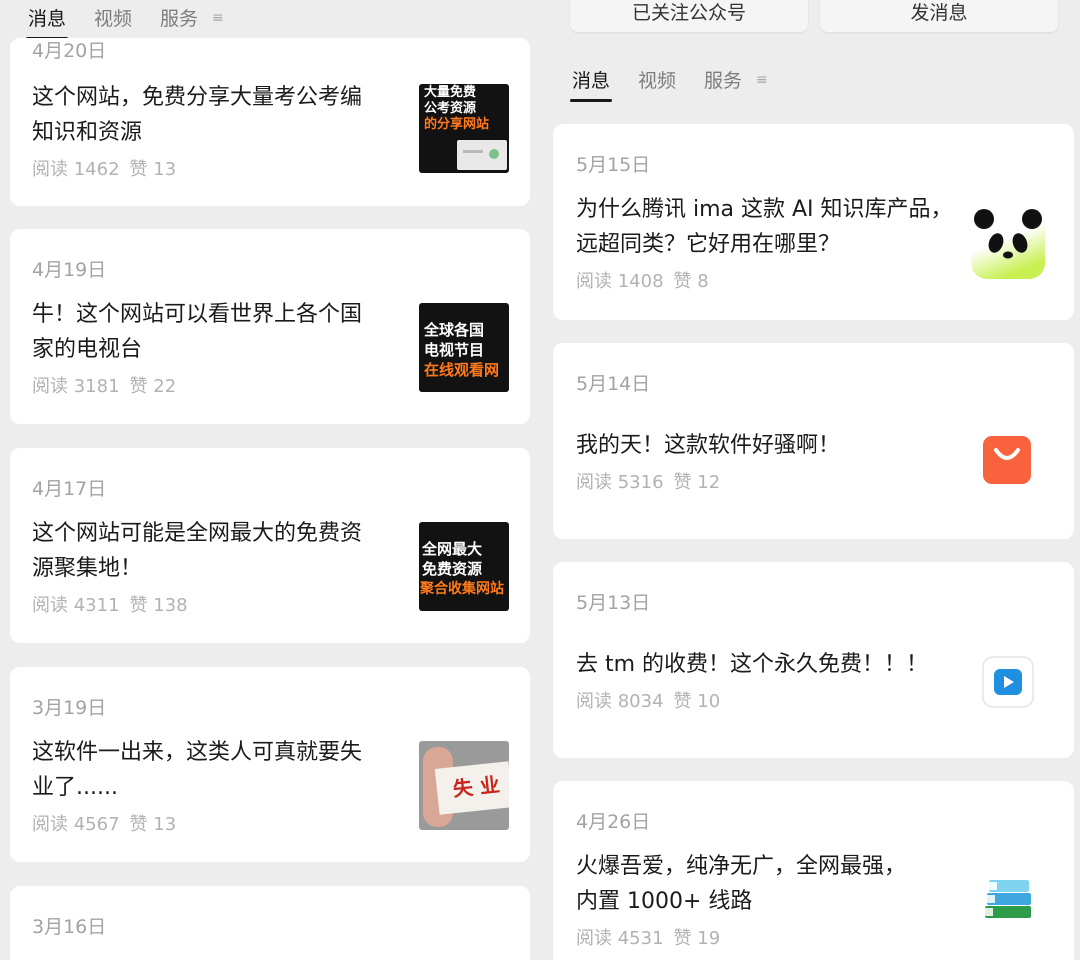 The image size is (1080, 960). I want to click on read-count: 阅读 8034, so click(620, 701).